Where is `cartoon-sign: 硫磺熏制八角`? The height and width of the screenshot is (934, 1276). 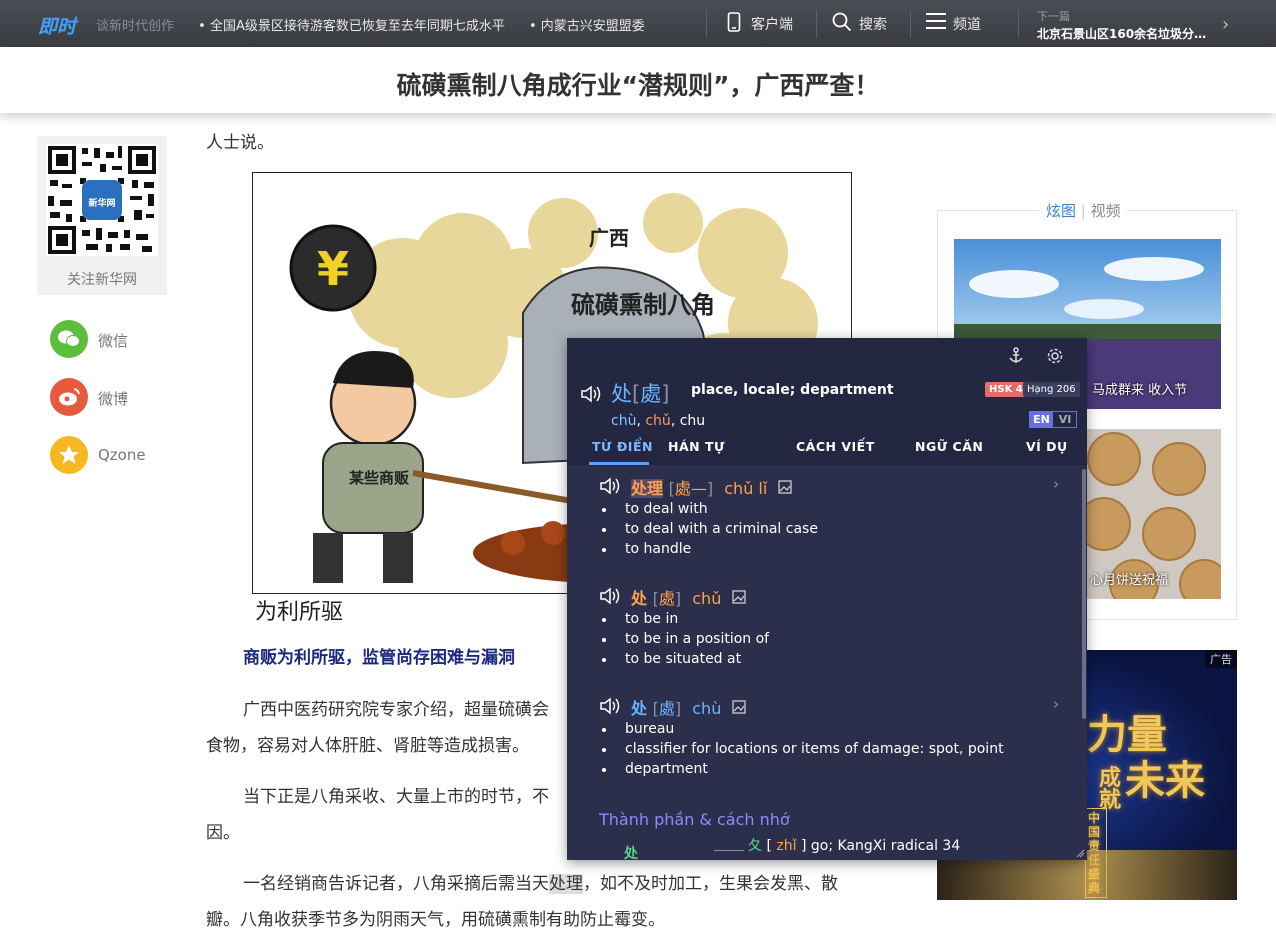 cartoon-sign: 硫磺熏制八角 is located at coordinates (643, 305).